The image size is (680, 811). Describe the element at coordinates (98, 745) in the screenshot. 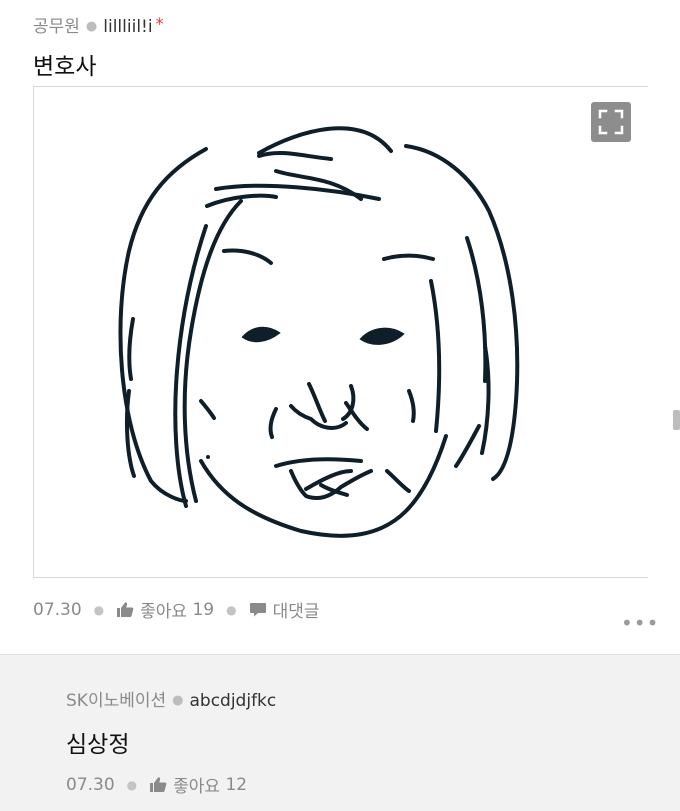

I see `comment-text: 심상정` at that location.